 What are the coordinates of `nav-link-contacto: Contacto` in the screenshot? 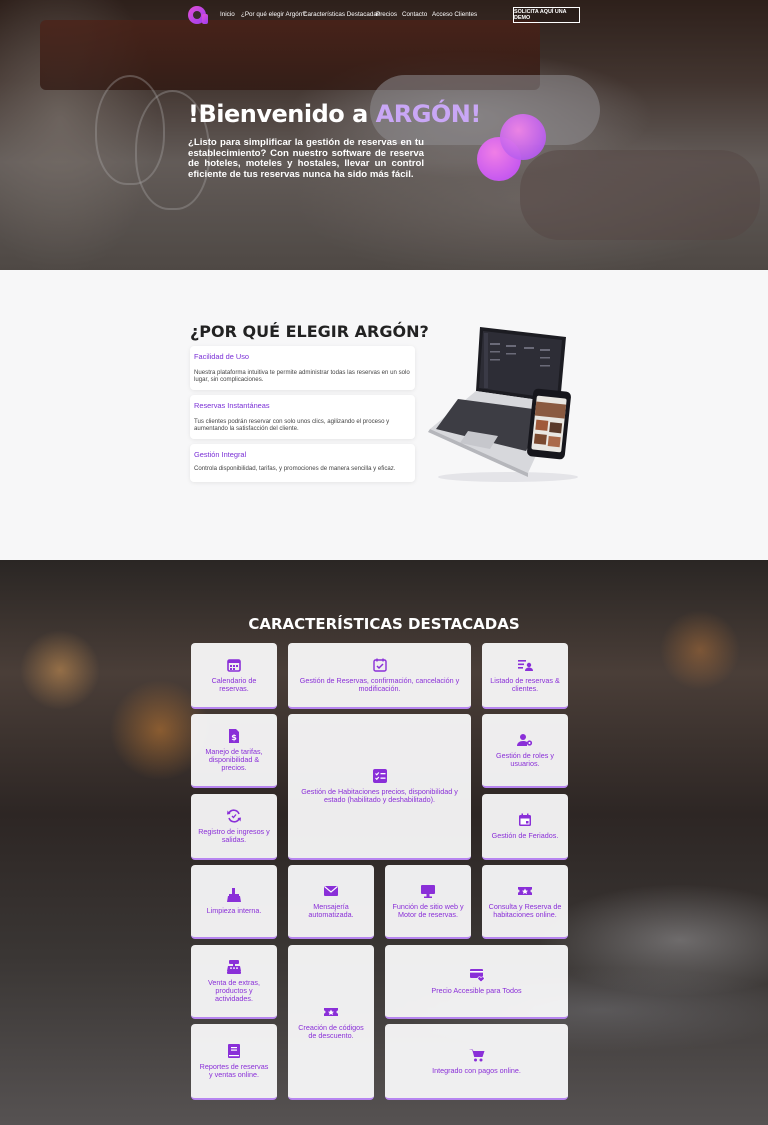 It's located at (414, 14).